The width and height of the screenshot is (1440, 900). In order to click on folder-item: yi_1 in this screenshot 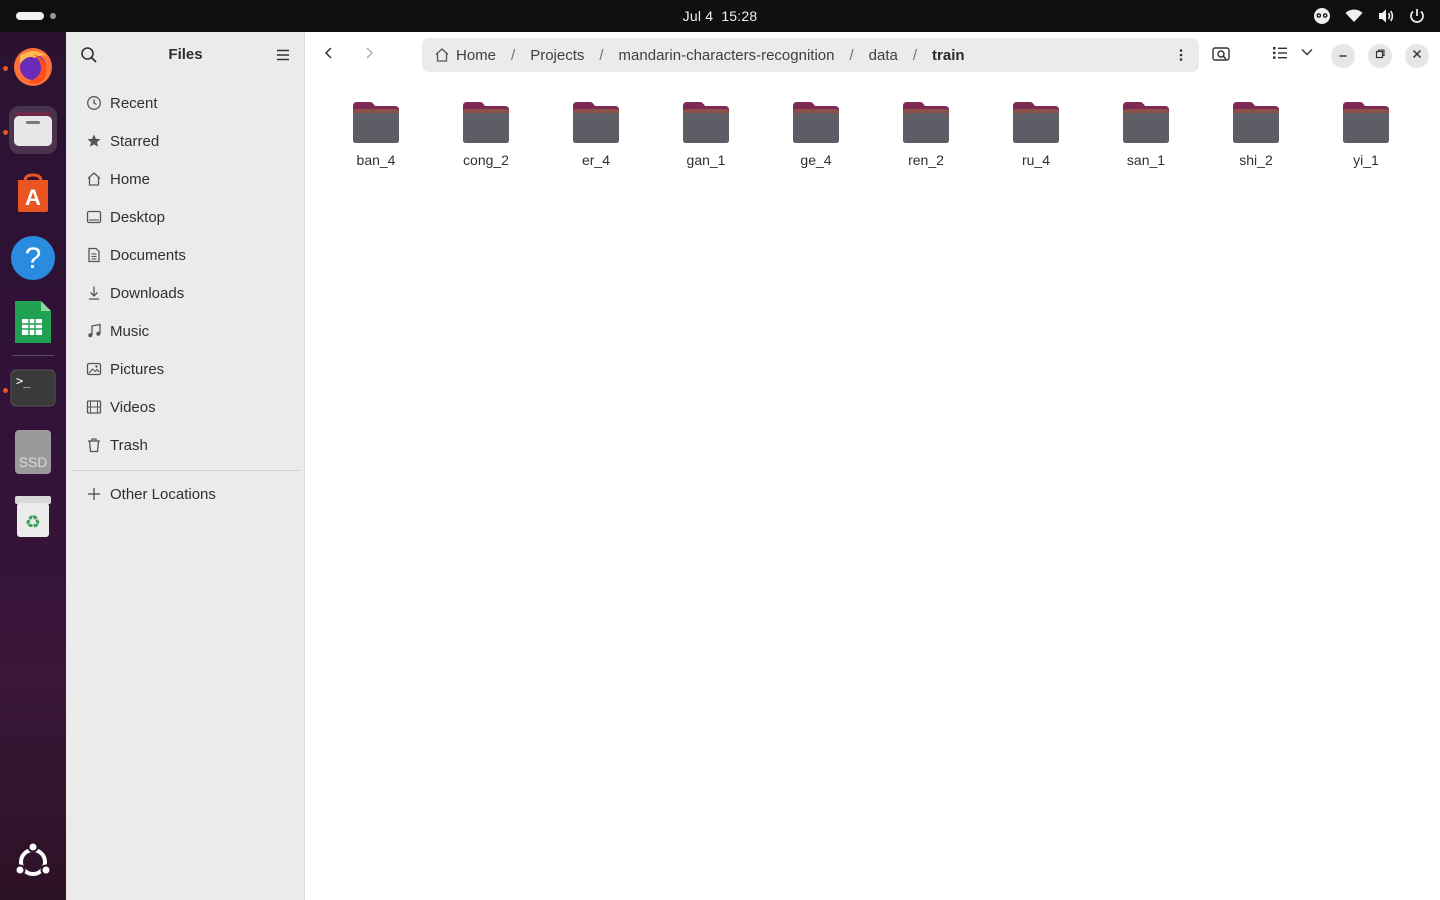, I will do `click(1366, 140)`.